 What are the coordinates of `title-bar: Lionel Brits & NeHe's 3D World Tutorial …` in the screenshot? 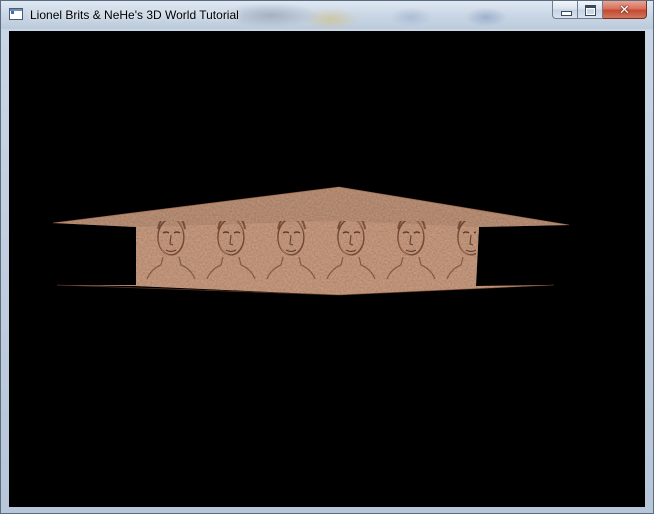 It's located at (327, 15).